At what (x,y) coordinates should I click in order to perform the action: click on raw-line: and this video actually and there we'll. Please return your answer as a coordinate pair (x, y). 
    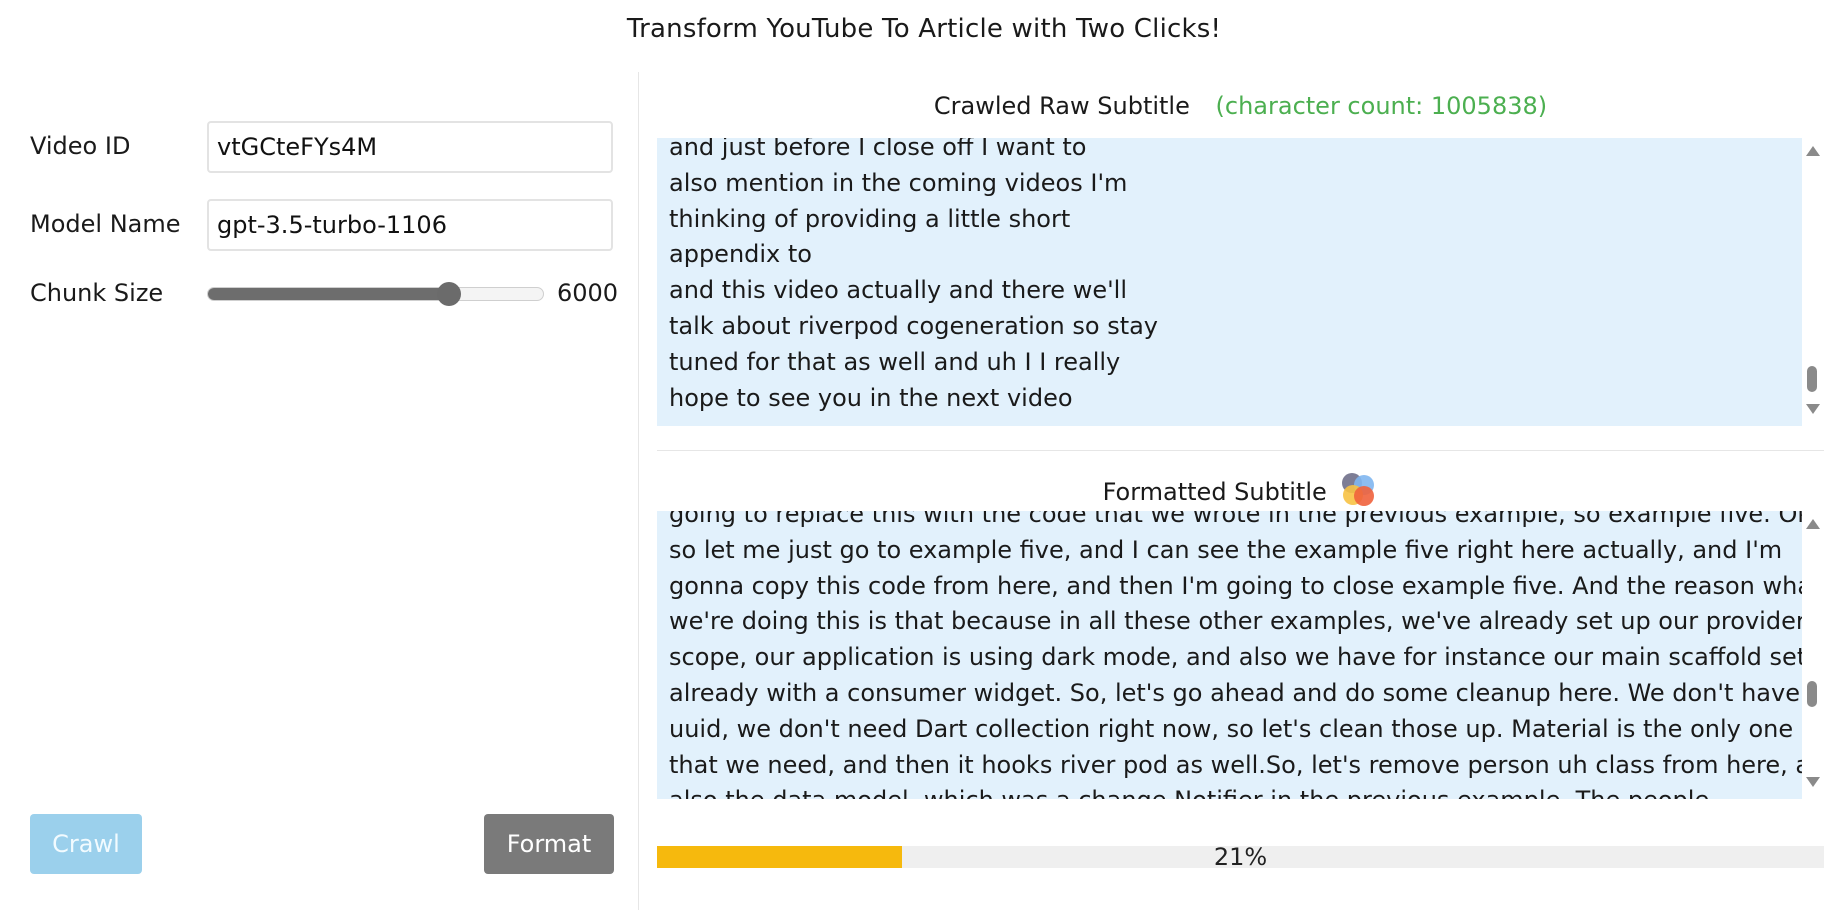
    Looking at the image, I should click on (898, 290).